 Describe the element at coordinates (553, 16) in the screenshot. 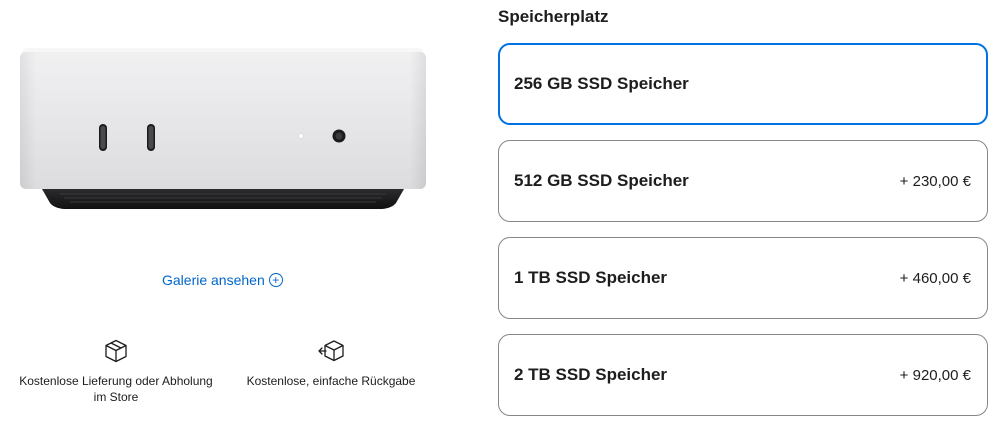

I see `storage-section-title: Speicherplatz` at that location.